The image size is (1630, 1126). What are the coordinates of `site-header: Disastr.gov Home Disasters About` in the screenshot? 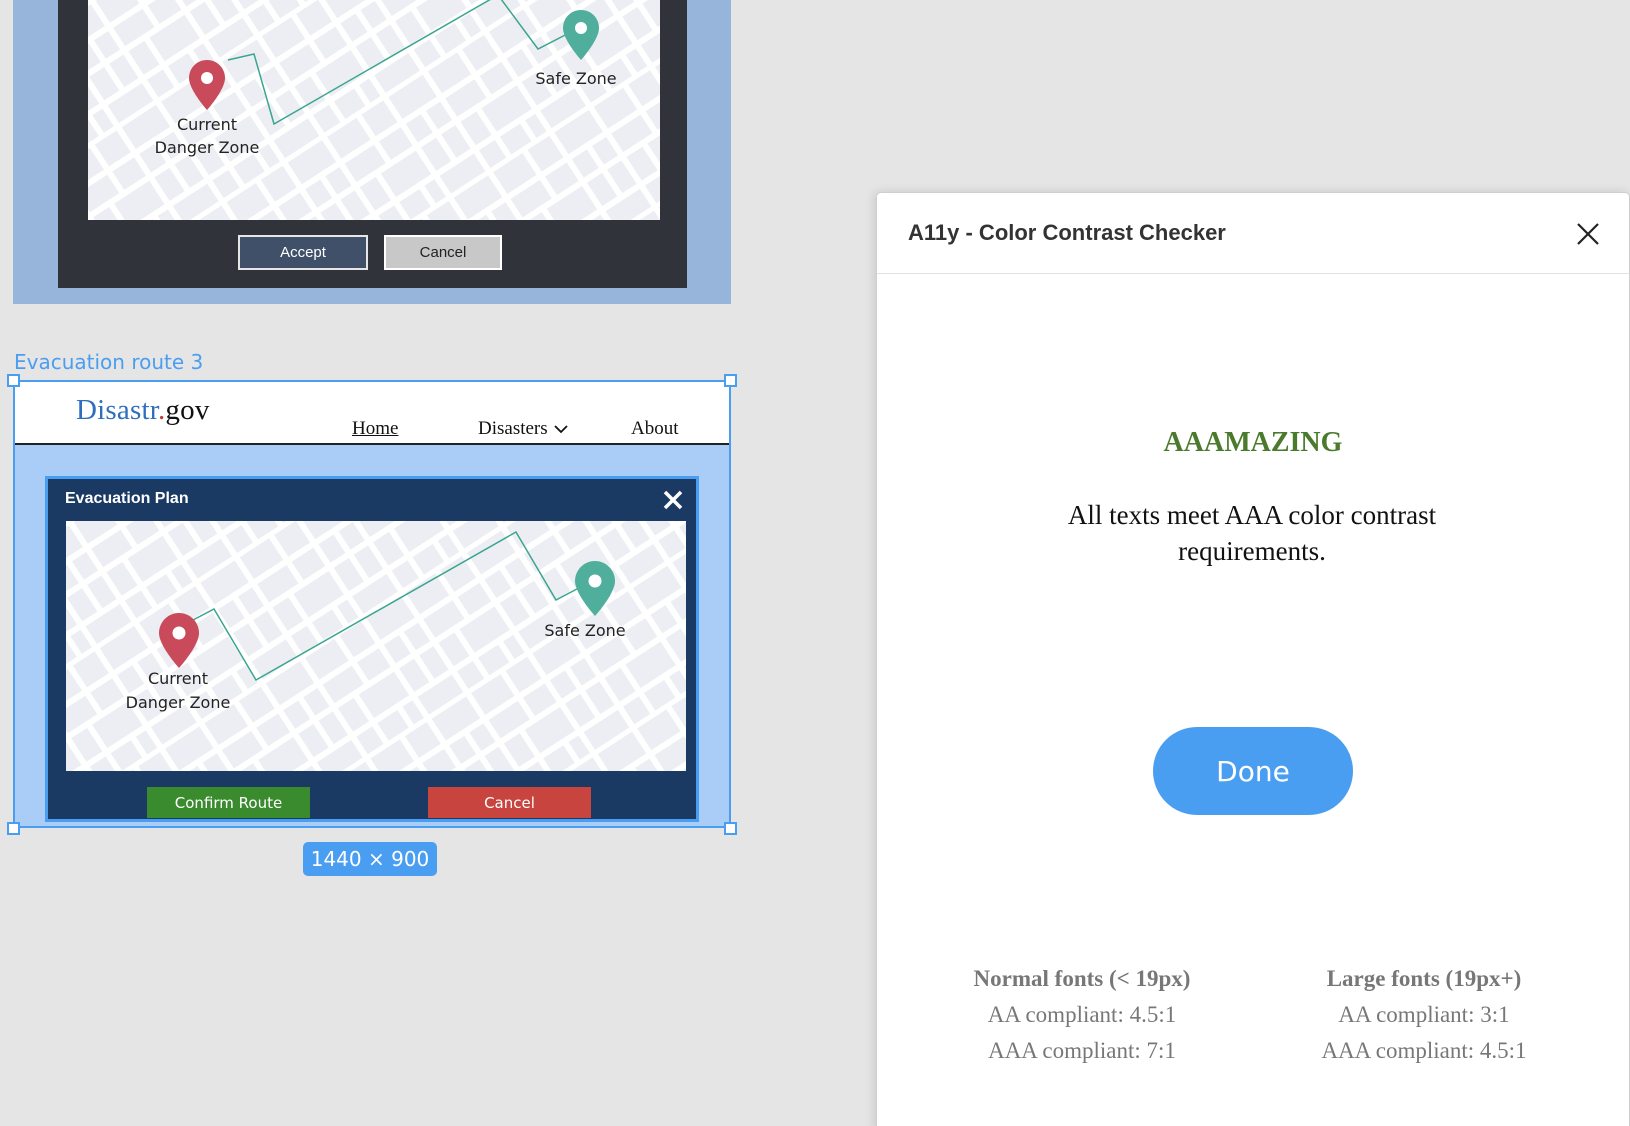 It's located at (372, 412).